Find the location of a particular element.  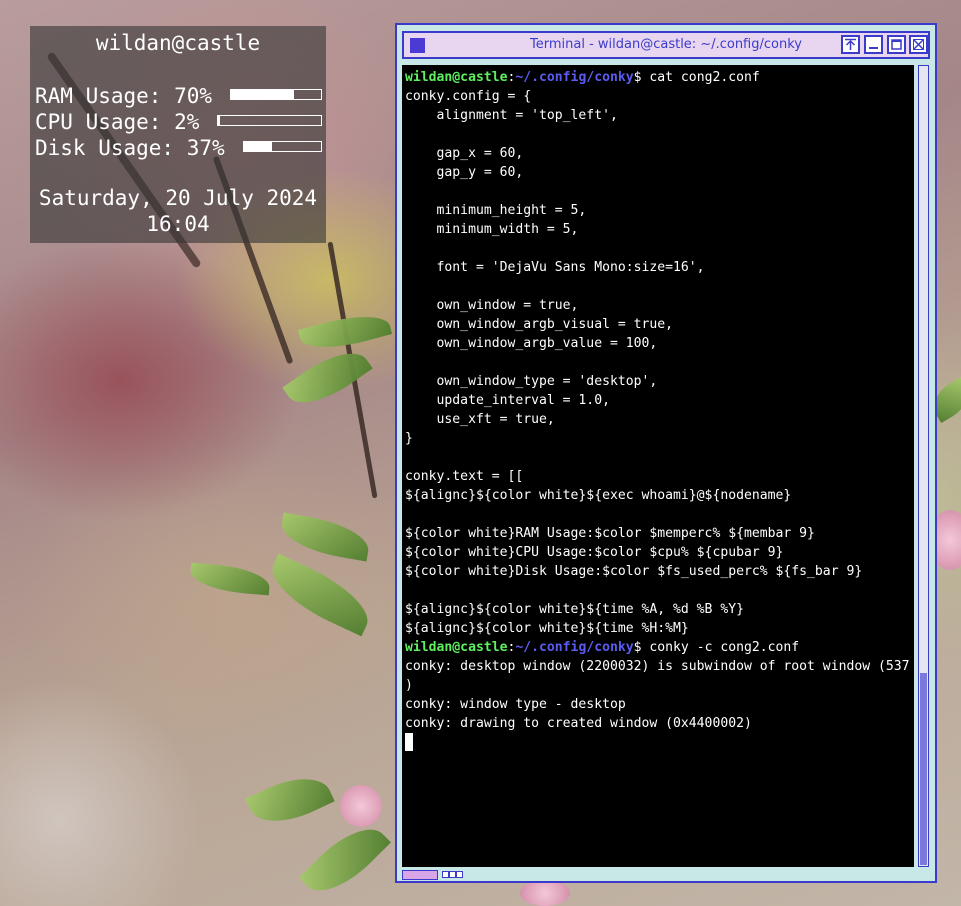

terminal-output-line: ) is located at coordinates (409, 685).